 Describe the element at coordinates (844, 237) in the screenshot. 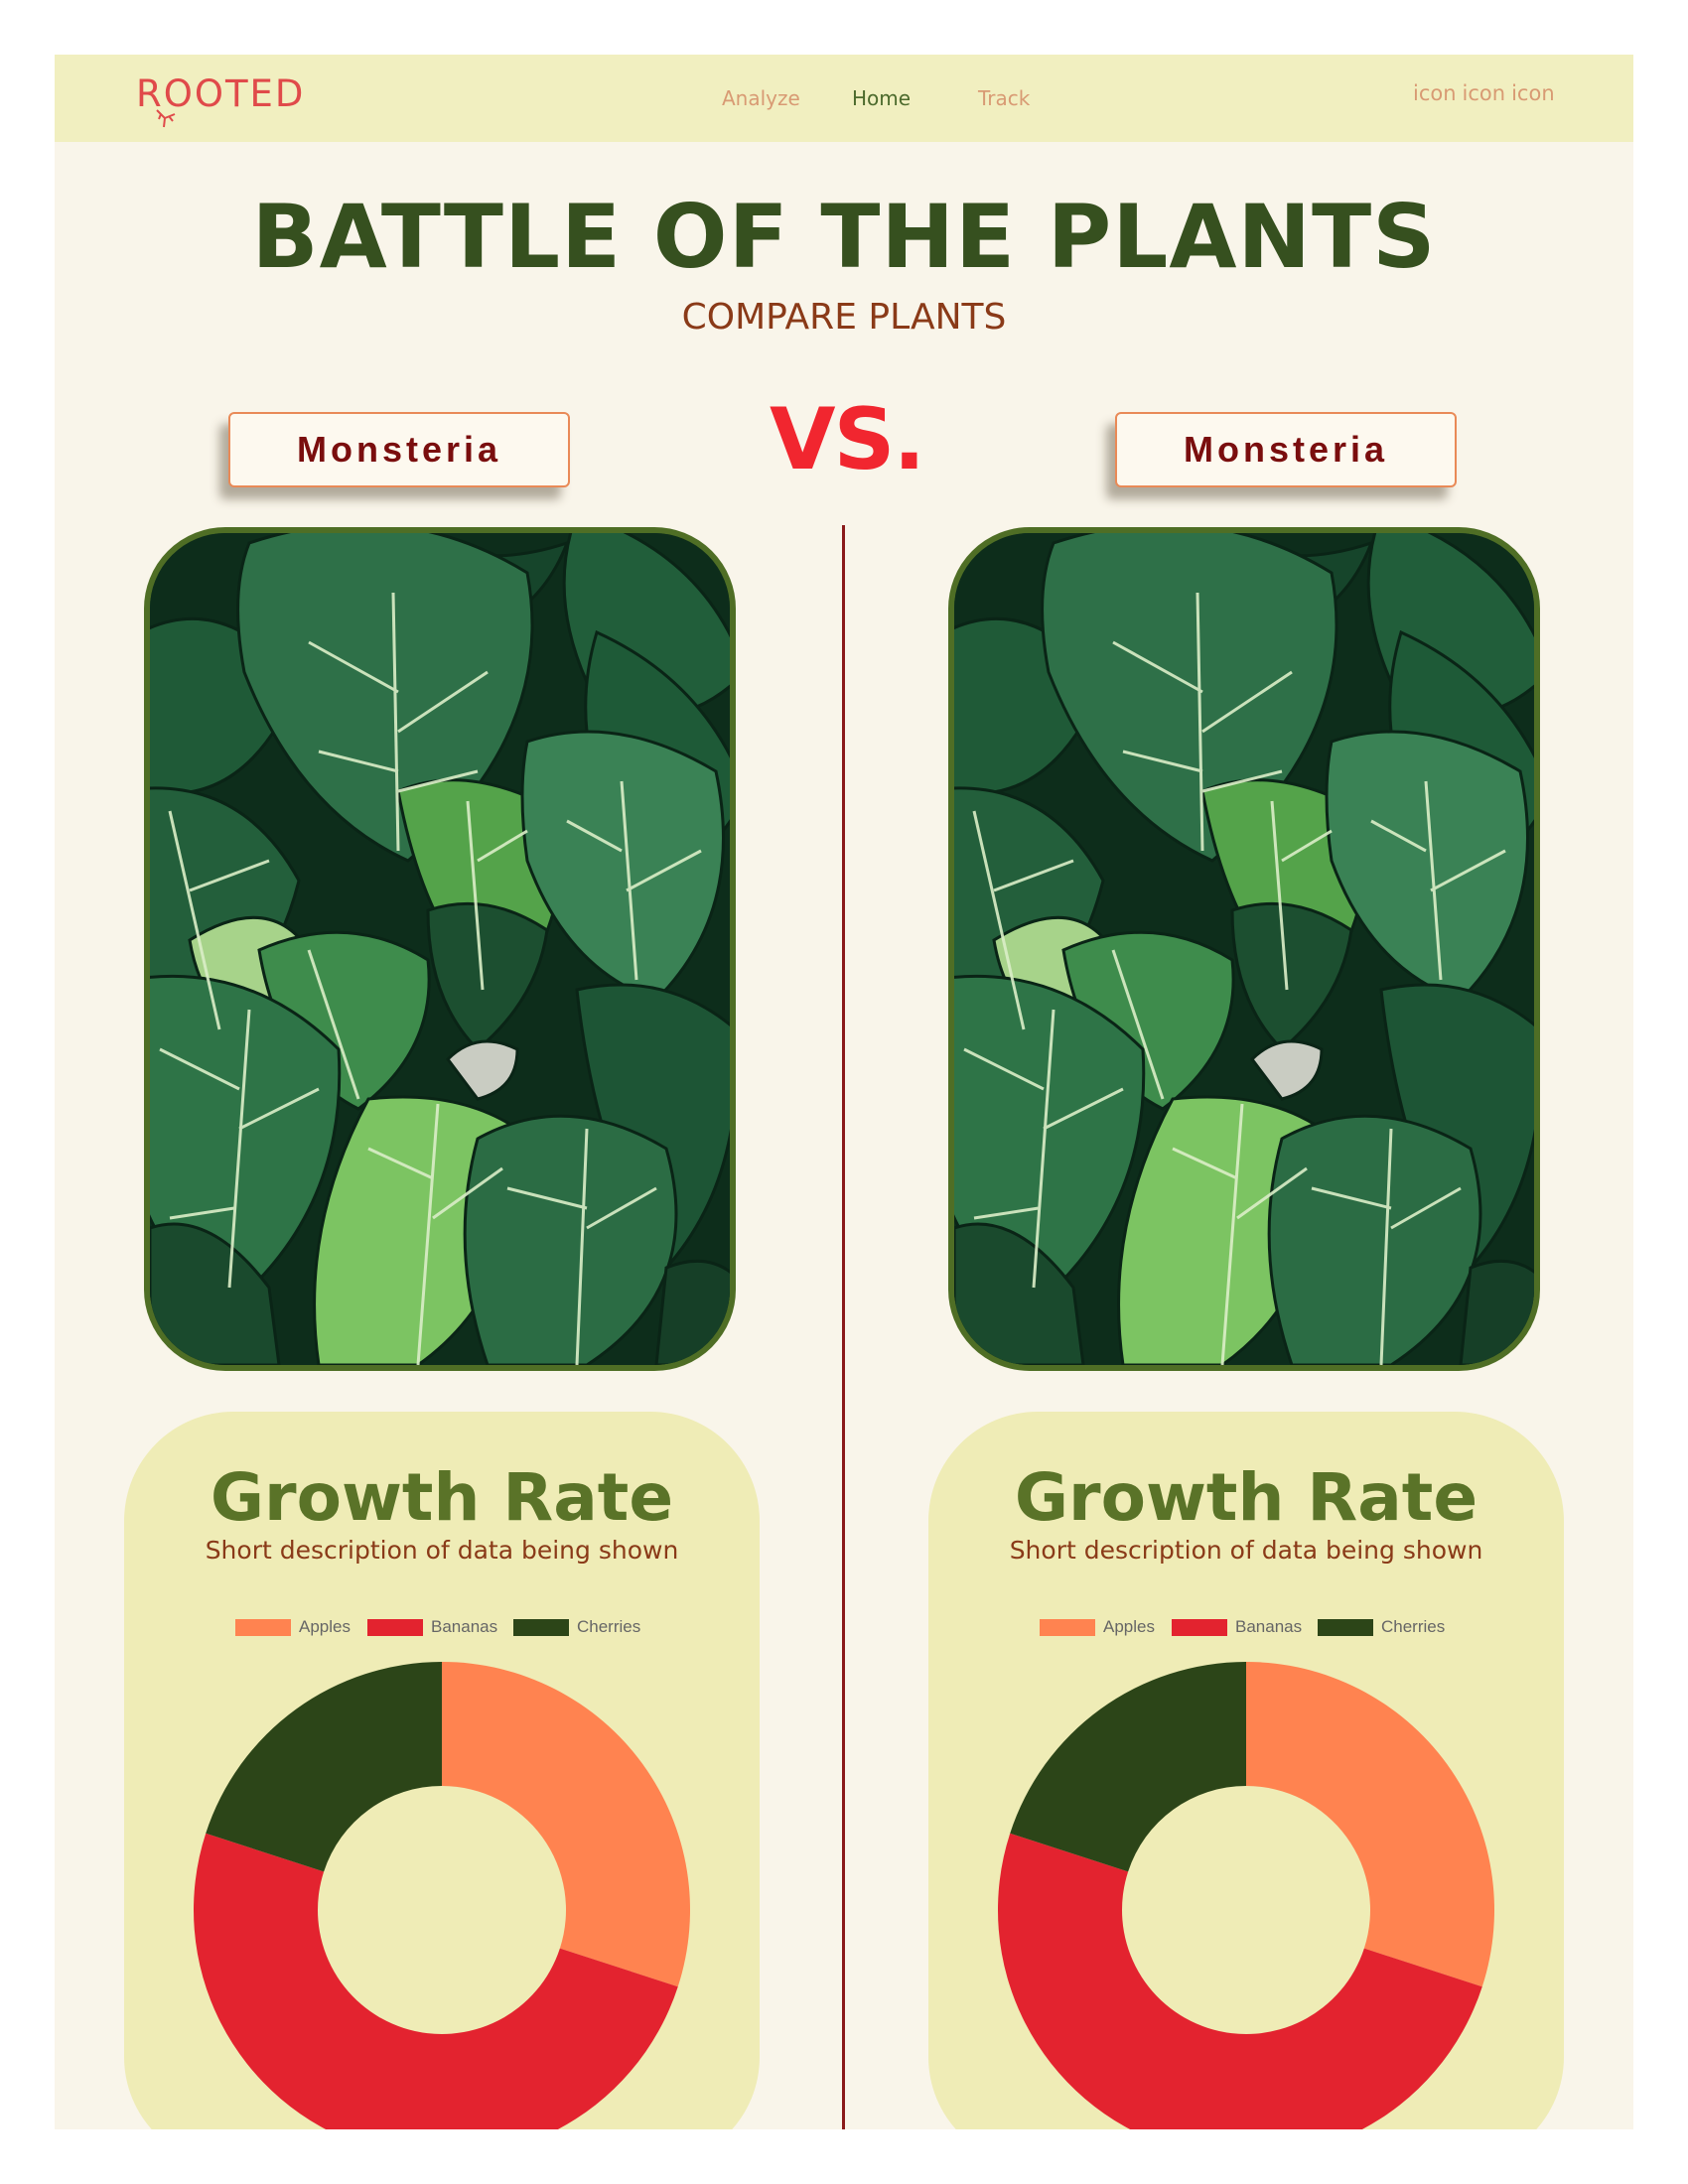

I see `page-title: BATTLE OF THE PLANTS` at that location.